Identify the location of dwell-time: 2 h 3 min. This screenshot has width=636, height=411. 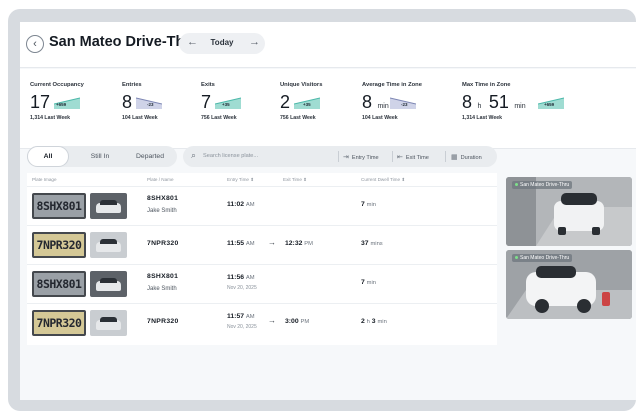
(374, 321).